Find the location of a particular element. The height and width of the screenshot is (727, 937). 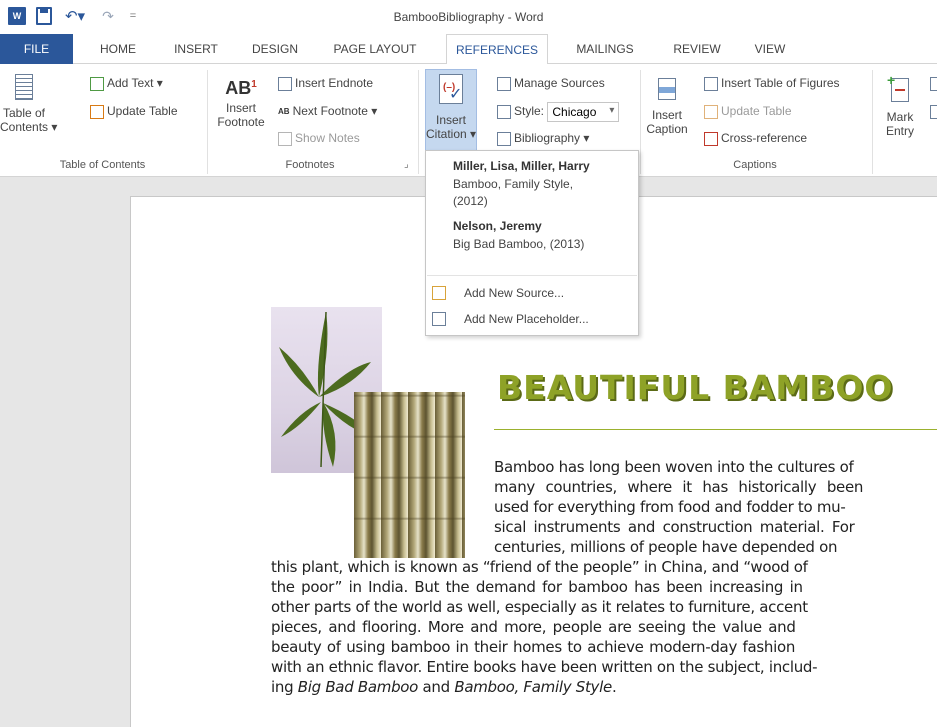

menu-separator is located at coordinates (532, 275).